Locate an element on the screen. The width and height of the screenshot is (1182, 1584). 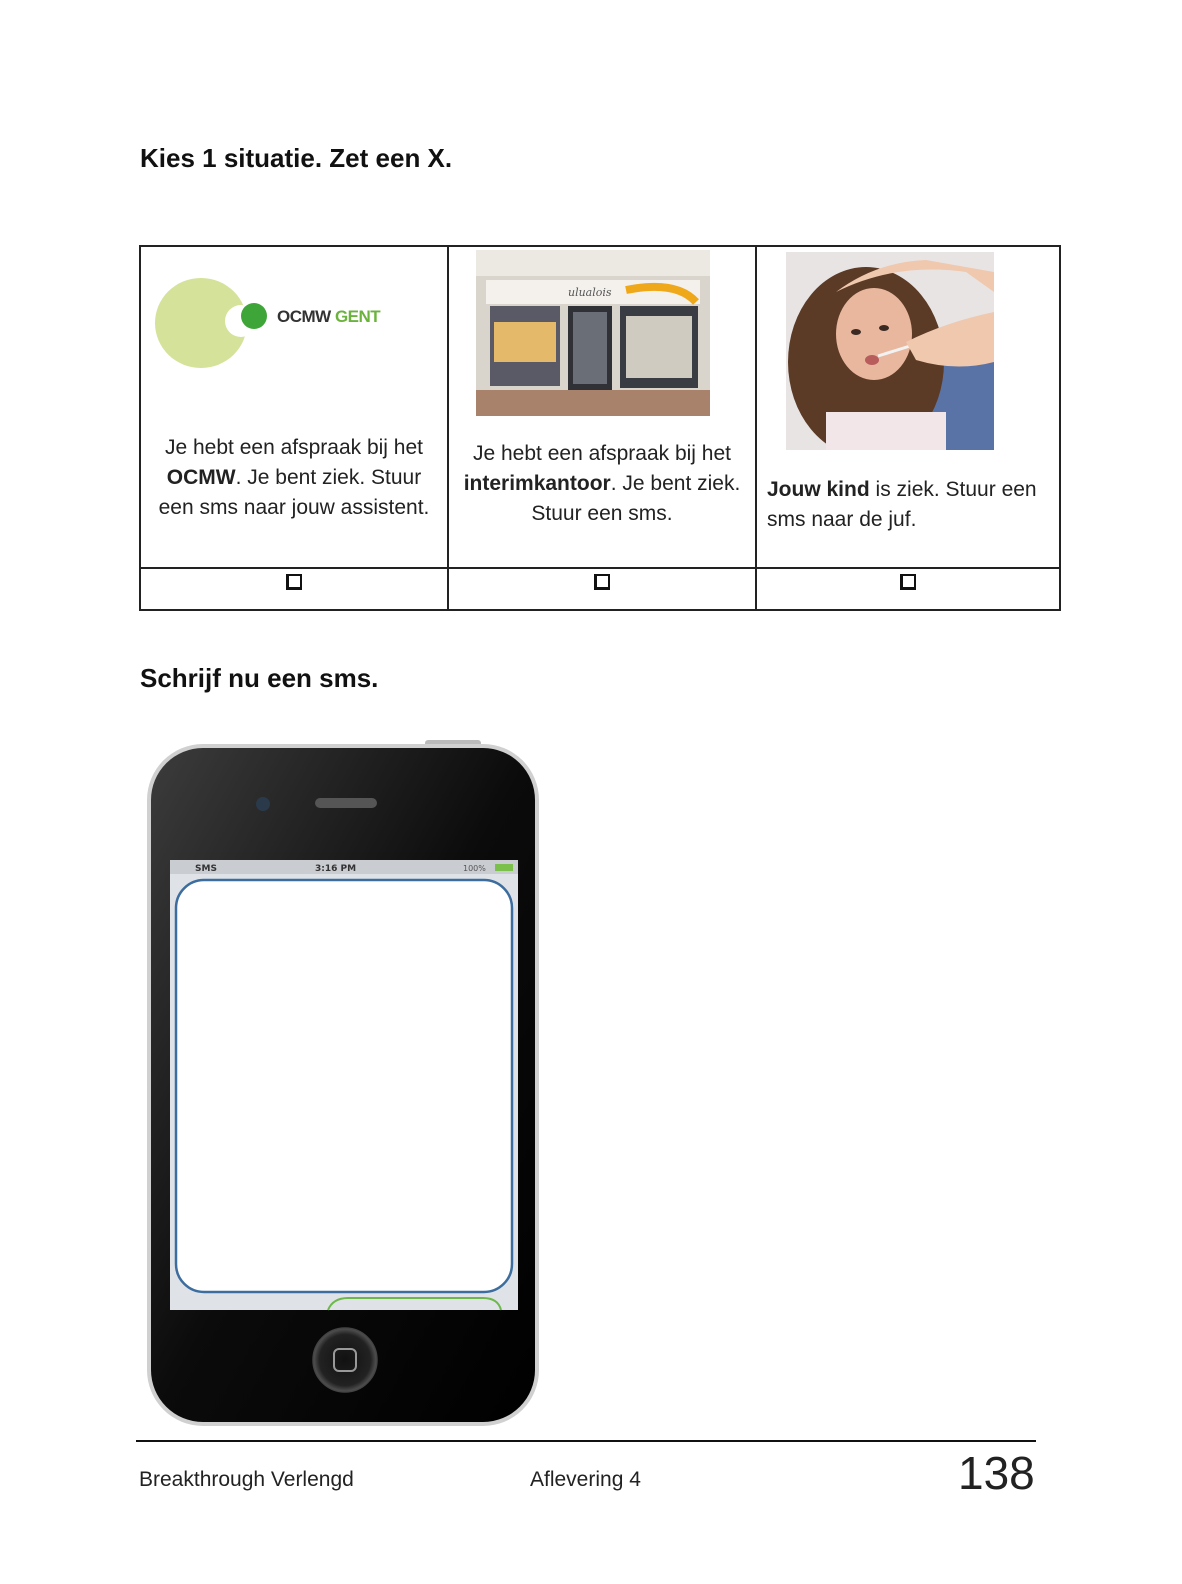
checkbox-cell-child is located at coordinates (908, 589).